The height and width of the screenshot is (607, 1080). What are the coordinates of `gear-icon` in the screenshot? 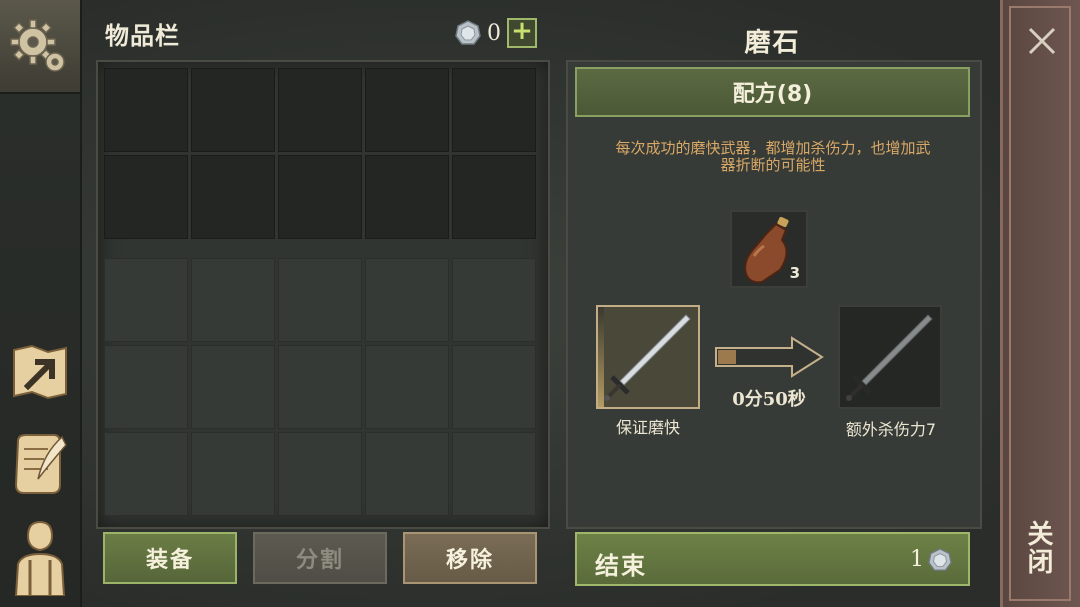 It's located at (37, 45).